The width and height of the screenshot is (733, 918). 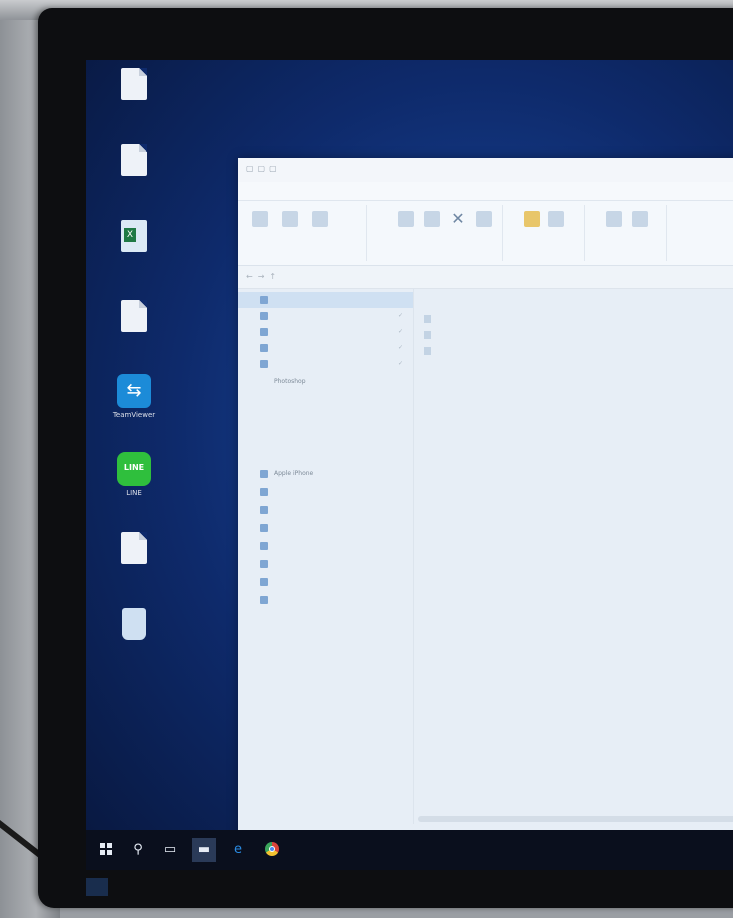 I want to click on bezel-logo, so click(x=97, y=887).